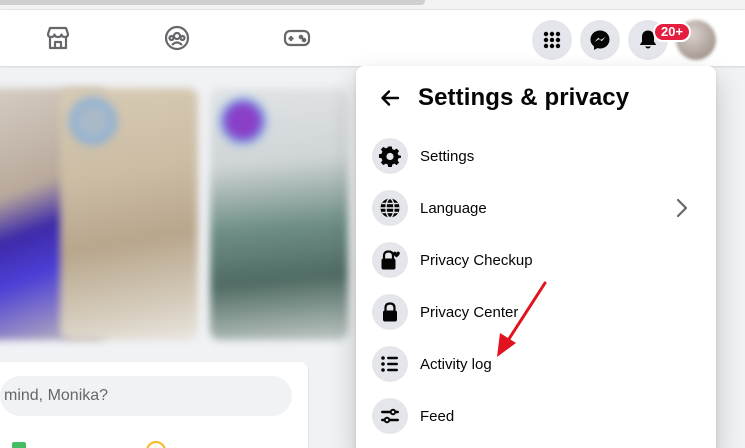 This screenshot has width=745, height=448. Describe the element at coordinates (453, 208) in the screenshot. I see `menu-item-label: Language` at that location.